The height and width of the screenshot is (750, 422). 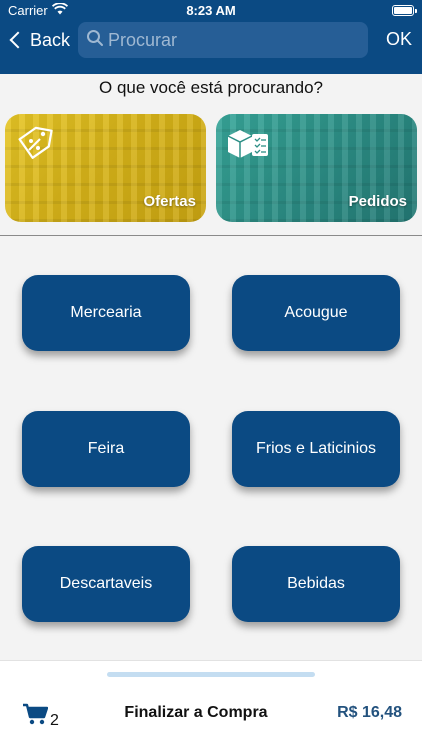 I want to click on finalize-label: Finalizar a Compra, so click(x=196, y=712).